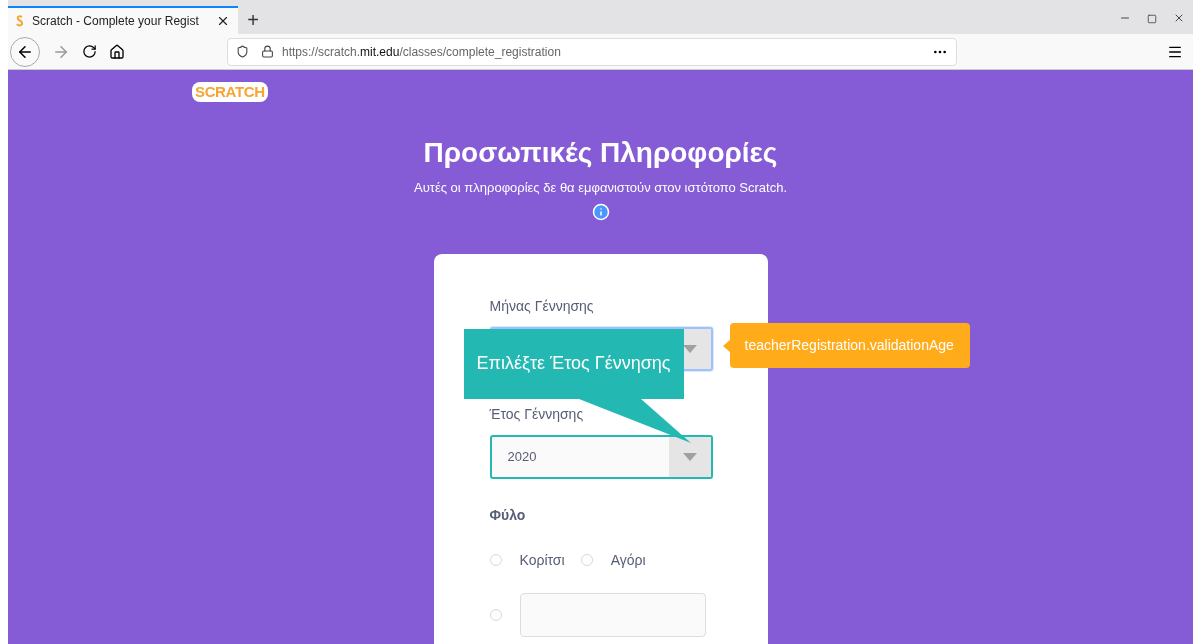  What do you see at coordinates (1179, 18) in the screenshot?
I see `close-window-icon` at bounding box center [1179, 18].